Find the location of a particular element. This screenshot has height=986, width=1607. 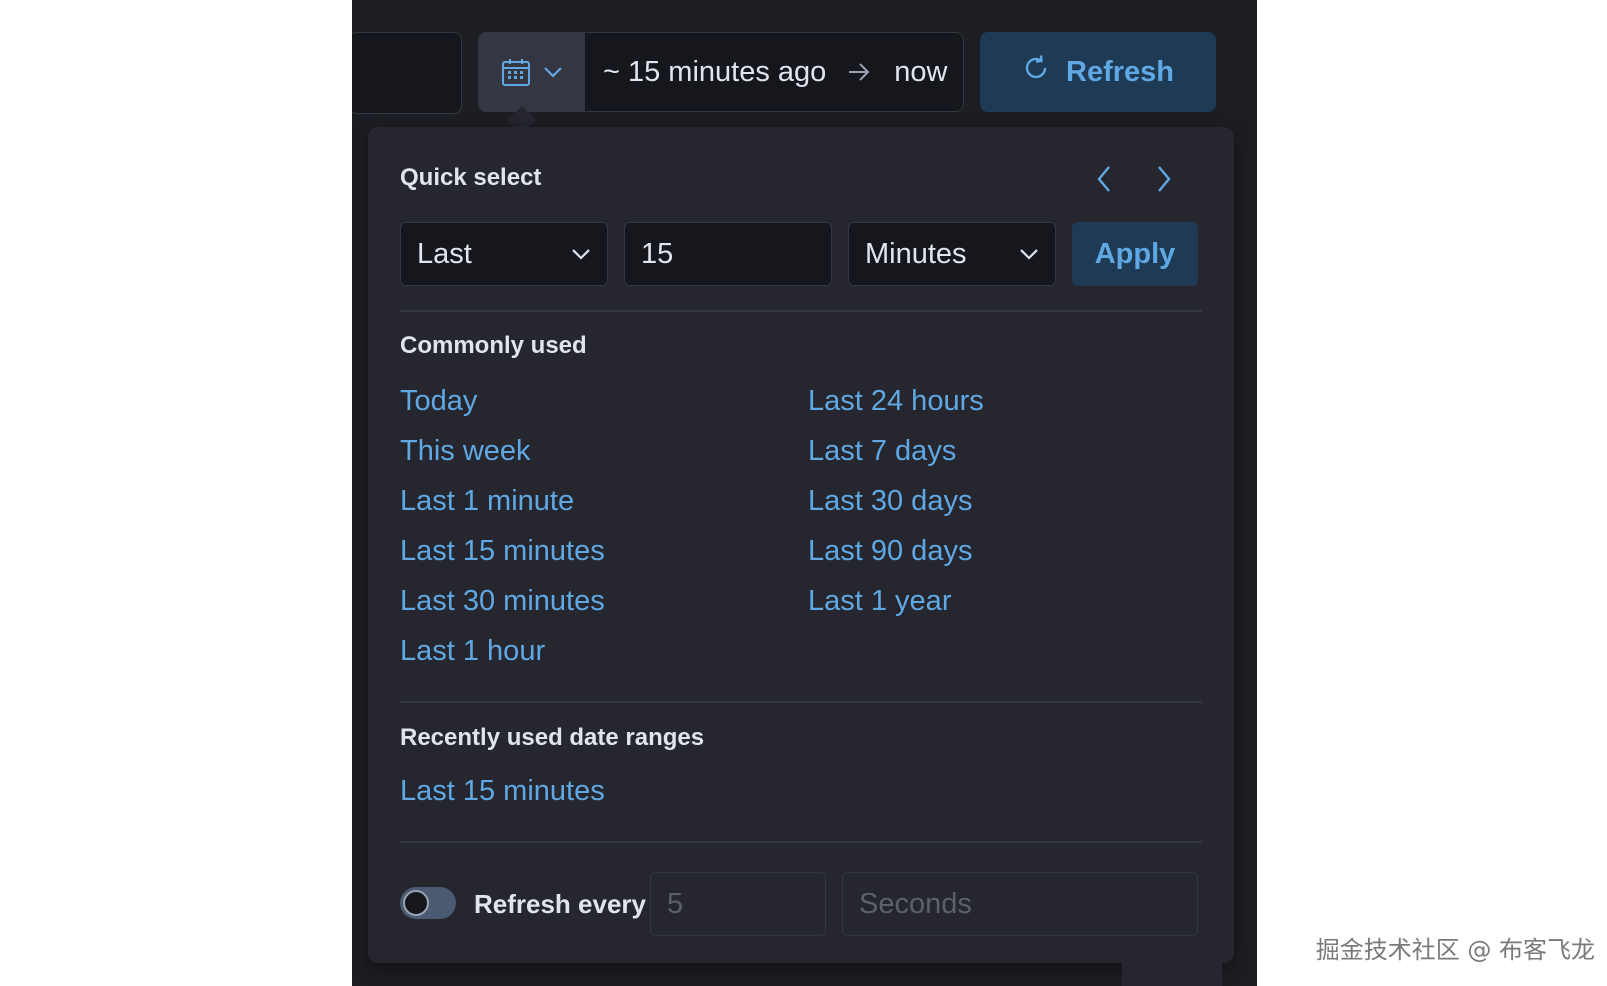

quick-select-toggle is located at coordinates (532, 72).